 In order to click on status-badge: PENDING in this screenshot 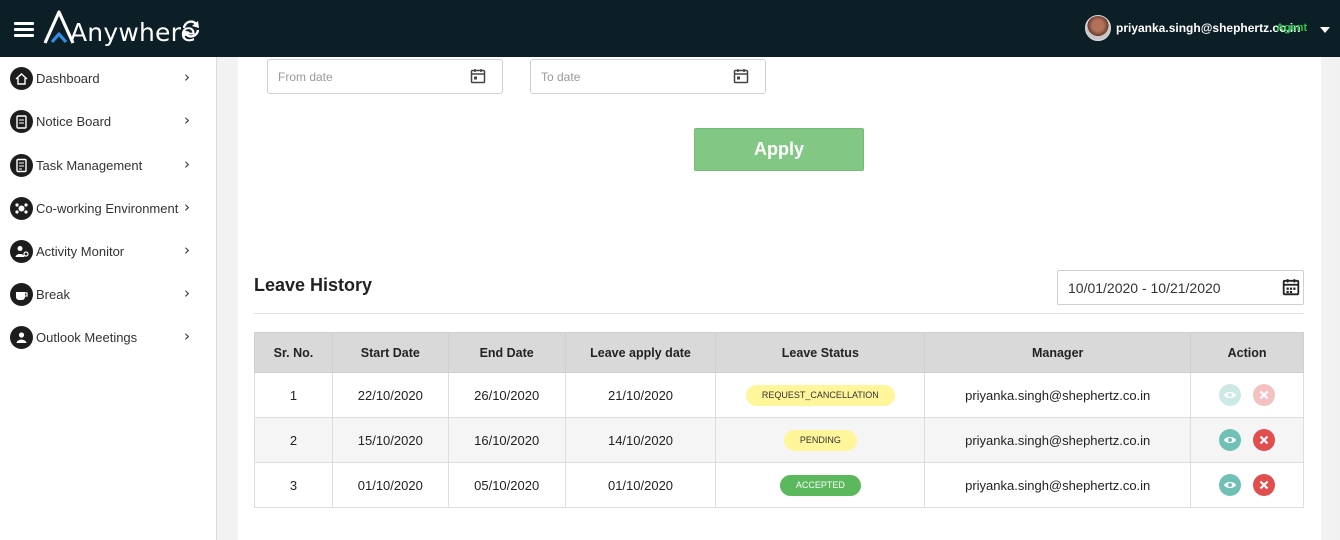, I will do `click(820, 440)`.